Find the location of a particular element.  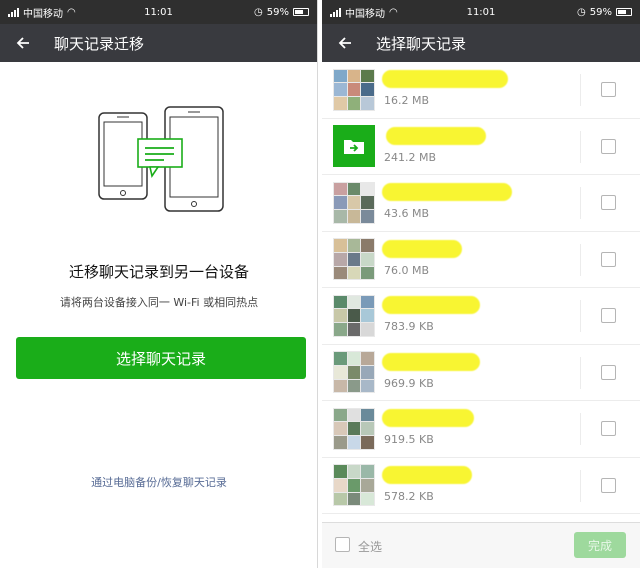

page-title: 选择聊天记录 is located at coordinates (421, 43).